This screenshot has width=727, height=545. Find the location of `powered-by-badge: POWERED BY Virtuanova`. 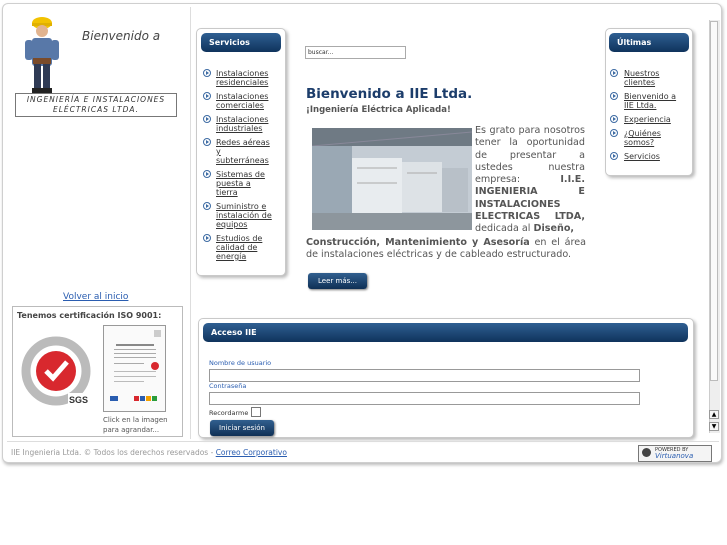

powered-by-badge: POWERED BY Virtuanova is located at coordinates (675, 453).